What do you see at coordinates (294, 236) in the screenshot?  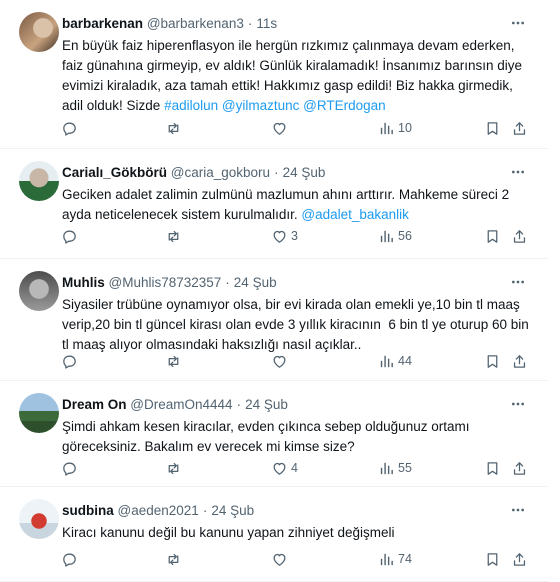 I see `likes-count: 3` at bounding box center [294, 236].